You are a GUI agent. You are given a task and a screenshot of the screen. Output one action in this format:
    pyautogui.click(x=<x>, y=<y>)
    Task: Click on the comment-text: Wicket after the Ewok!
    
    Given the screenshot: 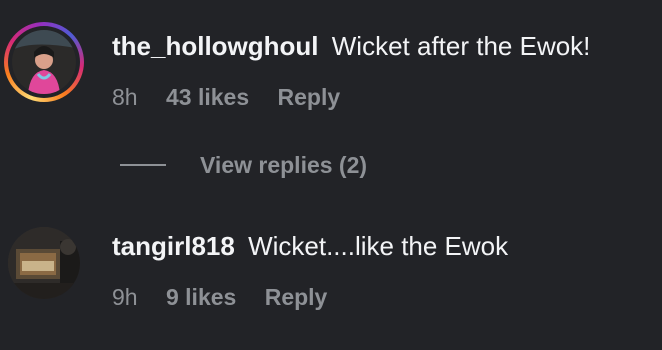 What is the action you would take?
    pyautogui.click(x=461, y=46)
    